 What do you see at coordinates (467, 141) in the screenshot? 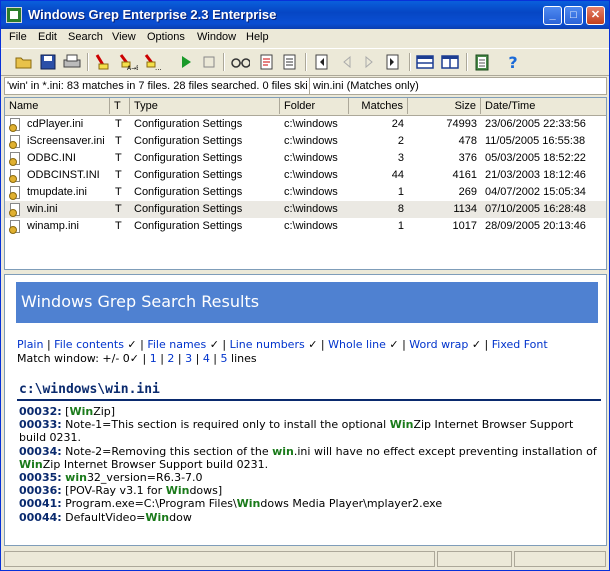
I see `cell-size: 478` at bounding box center [467, 141].